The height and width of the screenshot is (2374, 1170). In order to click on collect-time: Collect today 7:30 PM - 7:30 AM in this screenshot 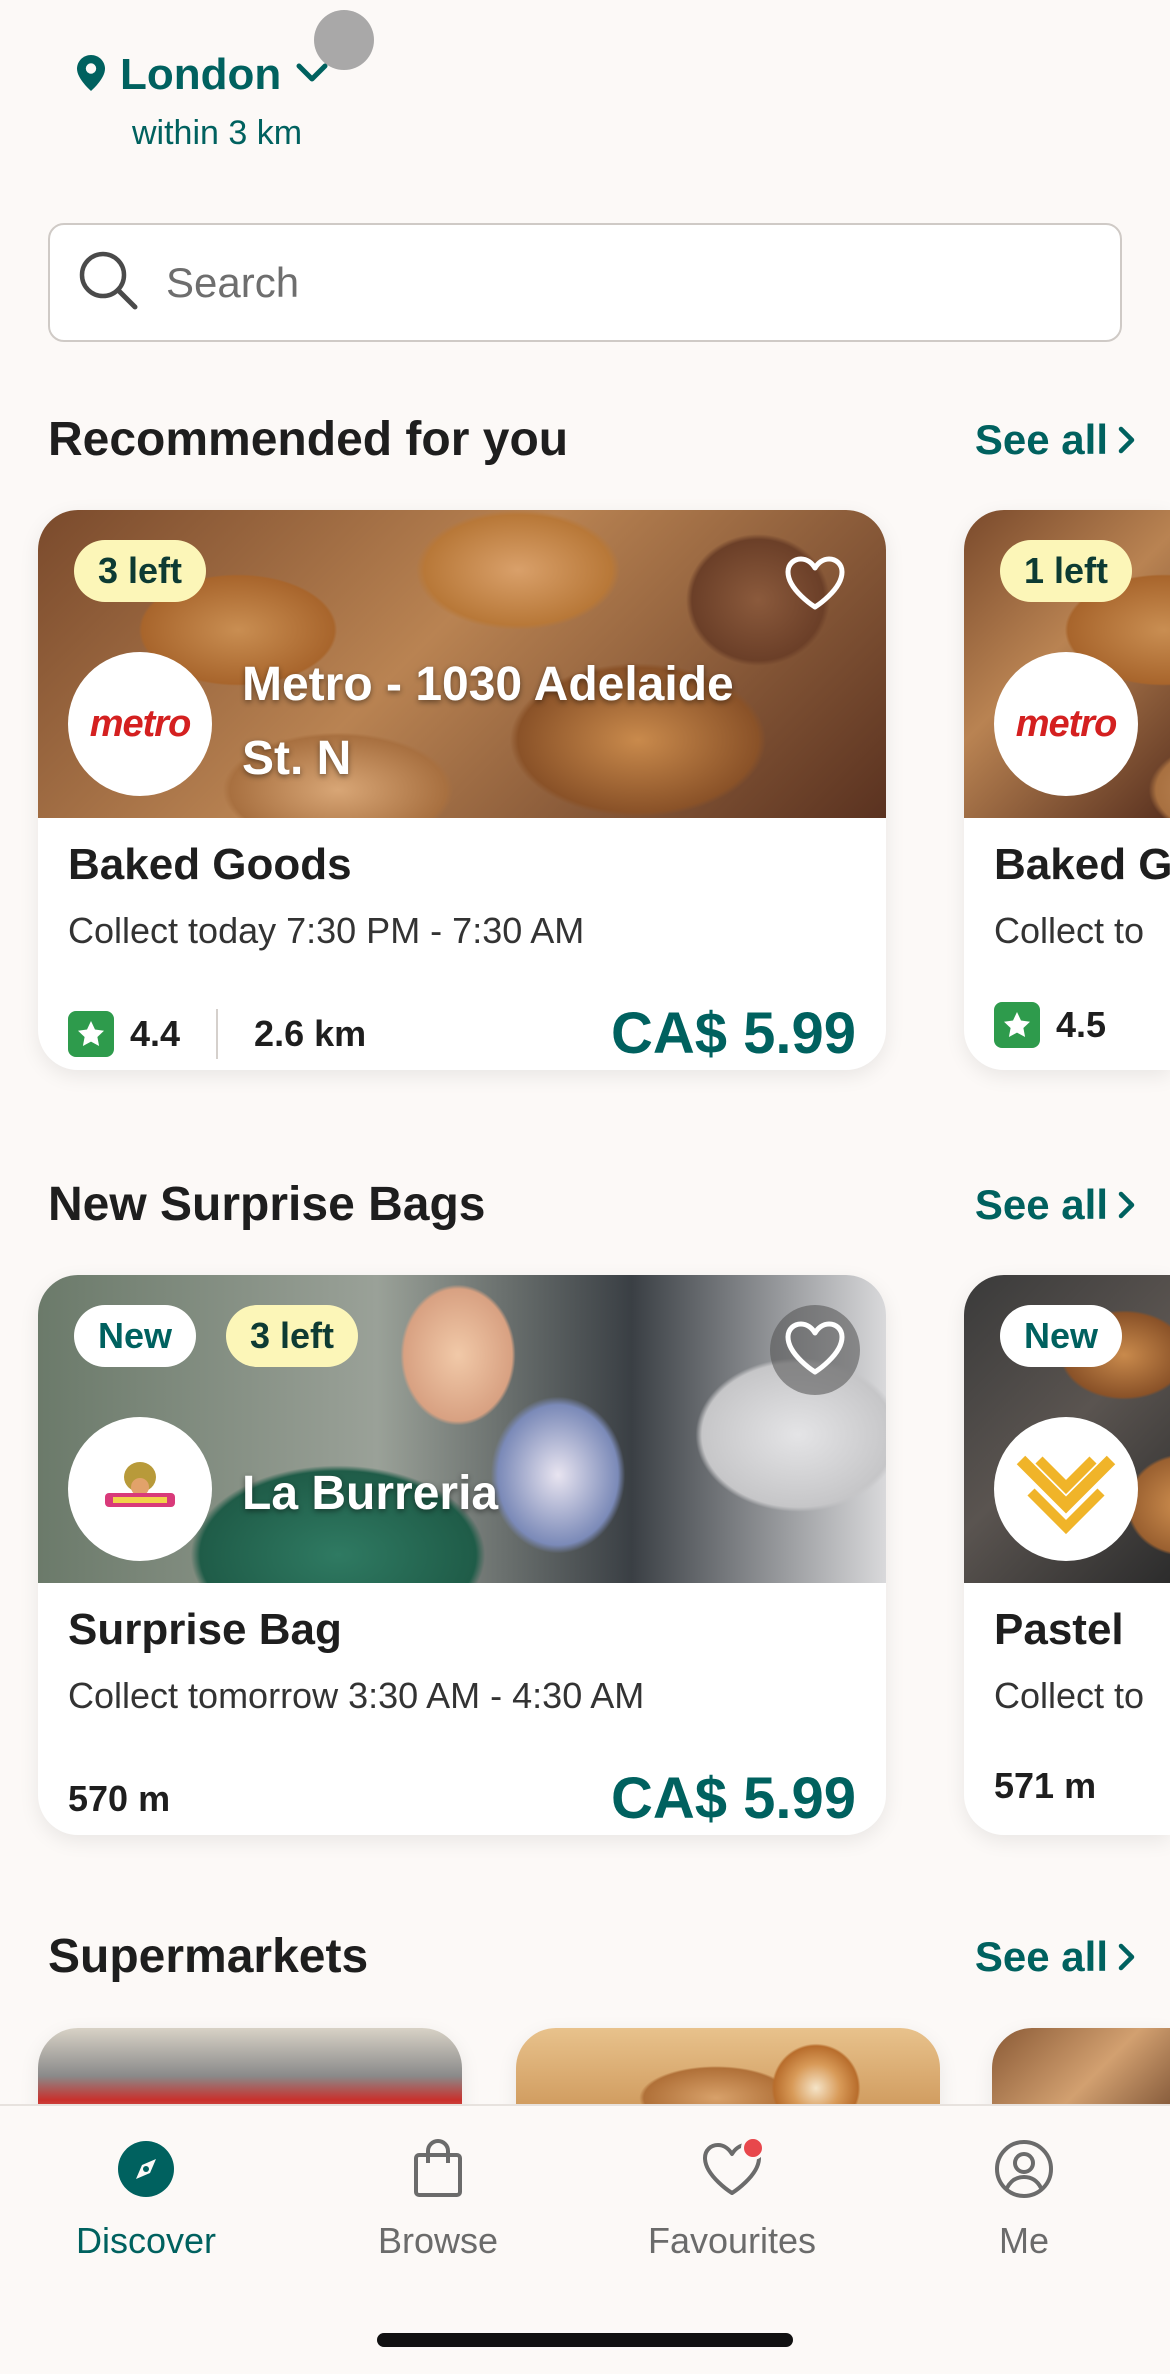, I will do `click(326, 930)`.